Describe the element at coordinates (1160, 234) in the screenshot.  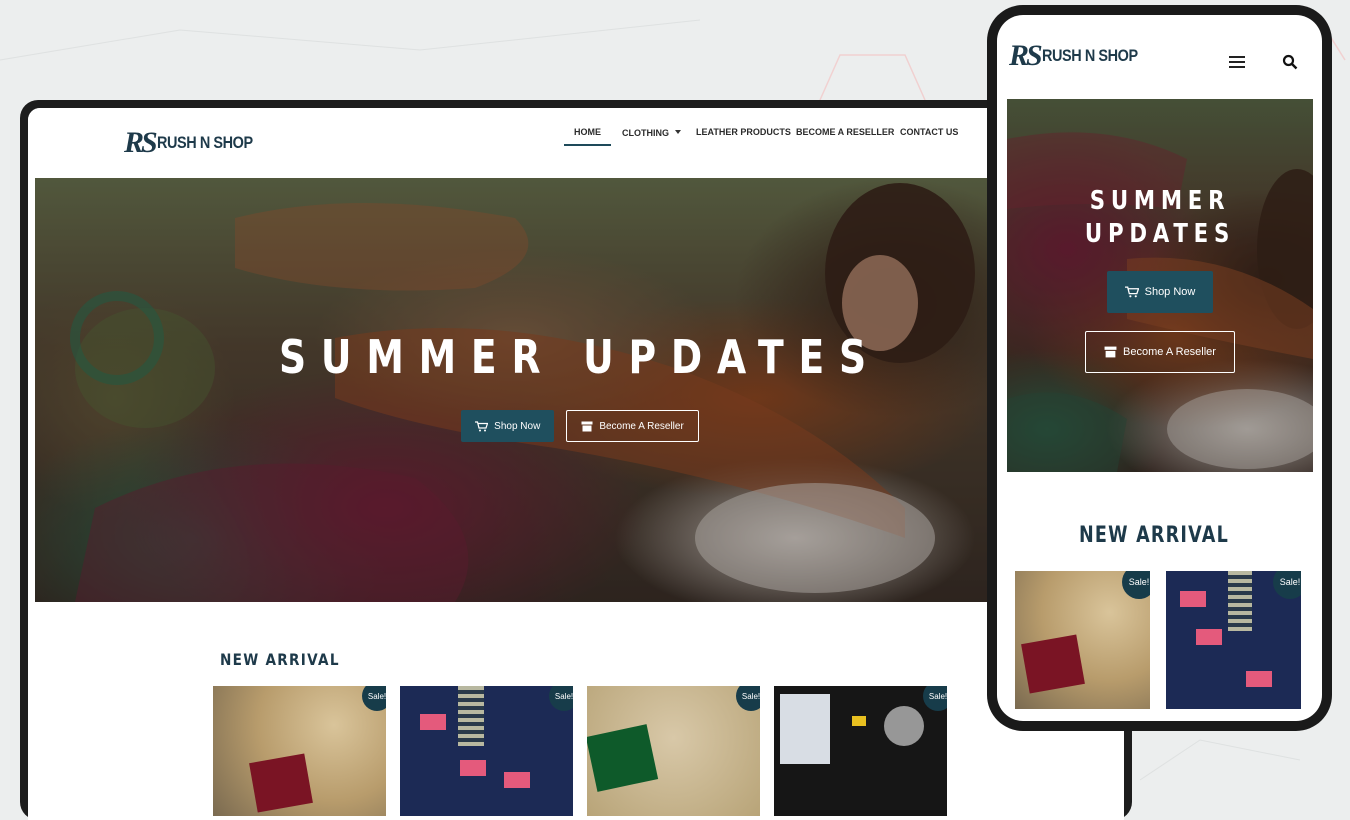
I see `mobile-hero-title-line2: UPDATES` at that location.